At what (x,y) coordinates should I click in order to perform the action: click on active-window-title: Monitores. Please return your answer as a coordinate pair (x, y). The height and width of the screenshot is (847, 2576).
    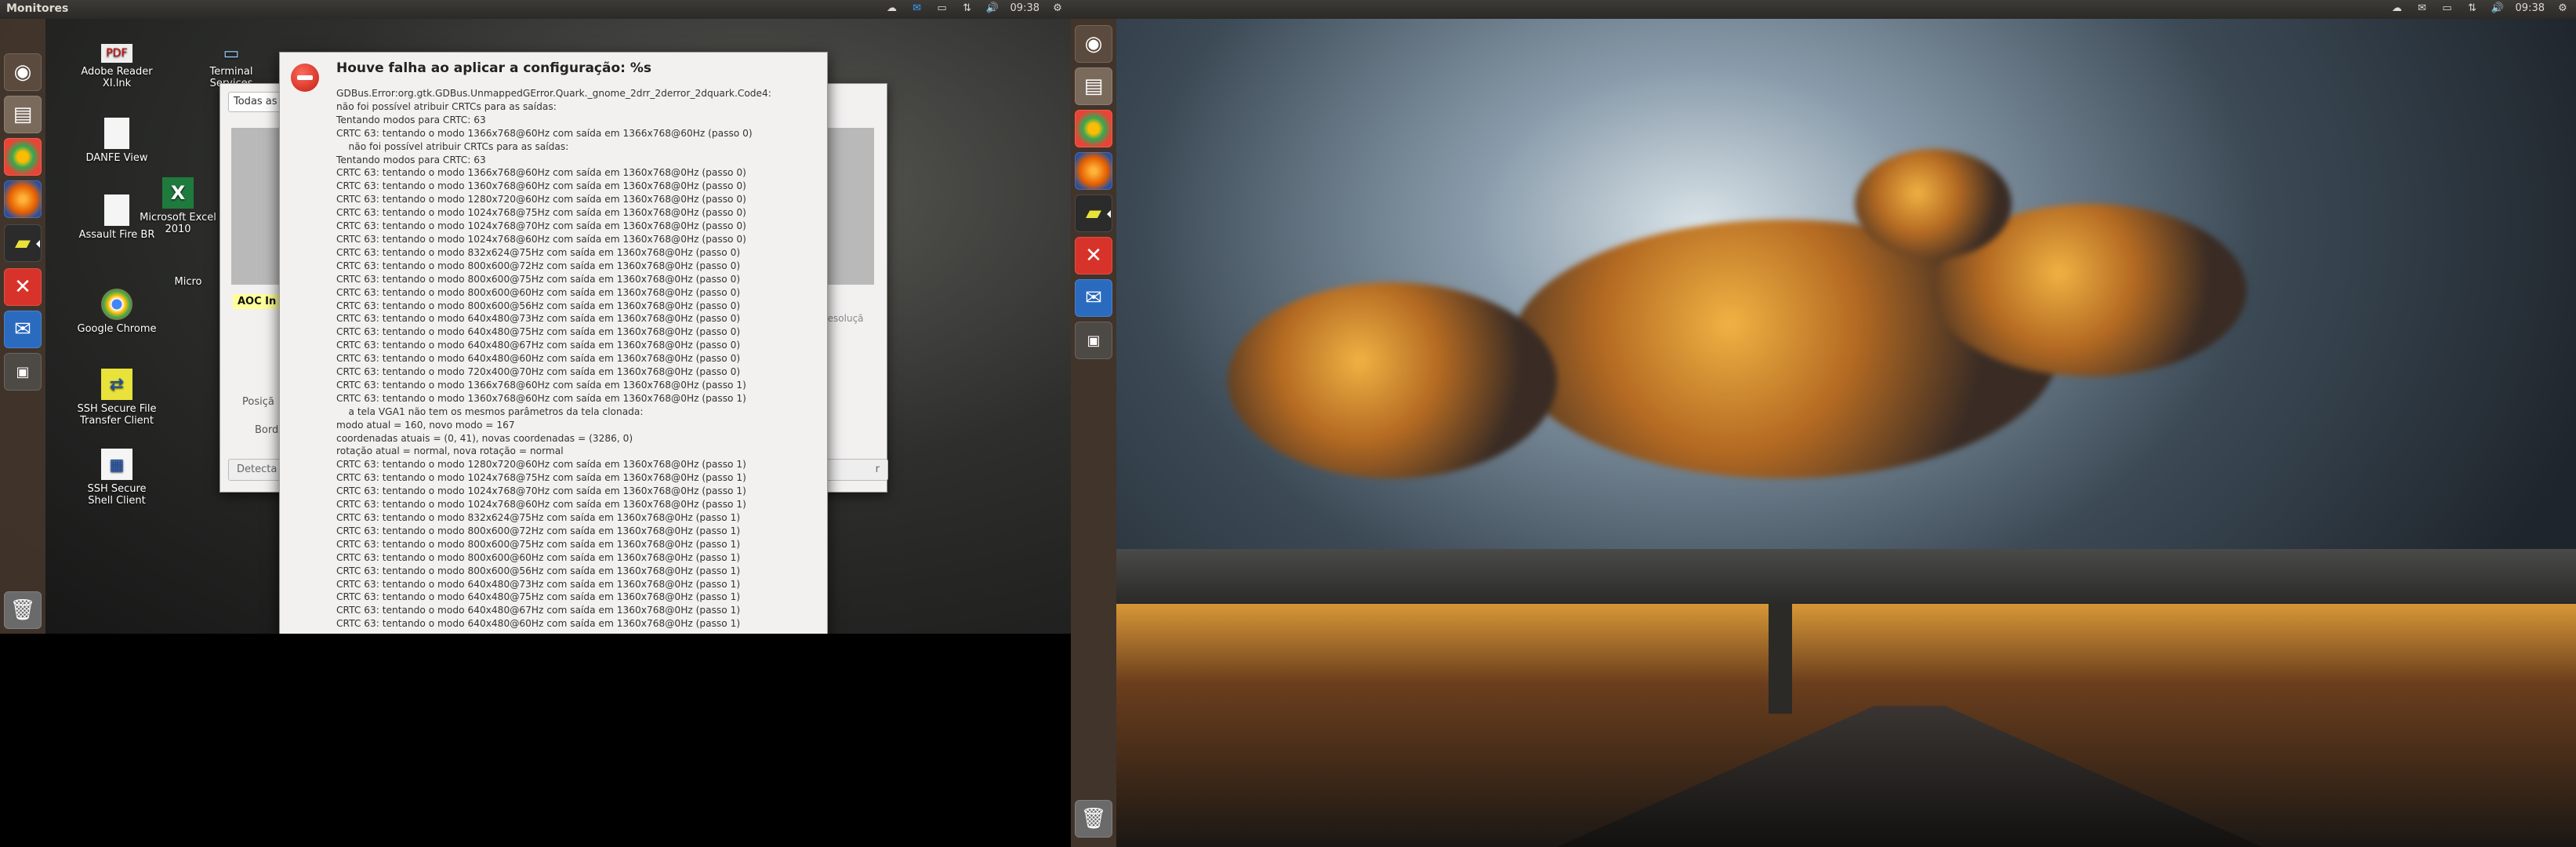
    Looking at the image, I should click on (38, 8).